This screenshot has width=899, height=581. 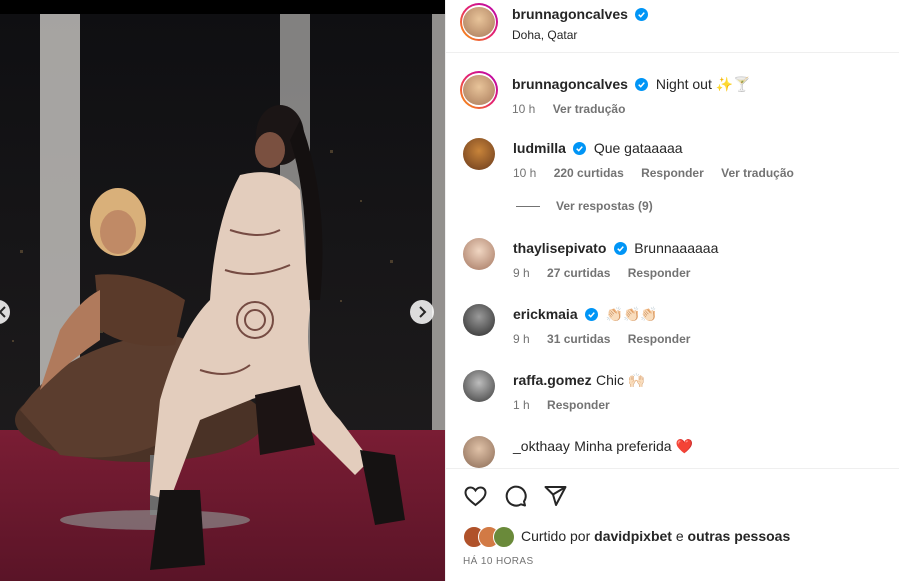 What do you see at coordinates (545, 314) in the screenshot?
I see `comment-username: erickmaia` at bounding box center [545, 314].